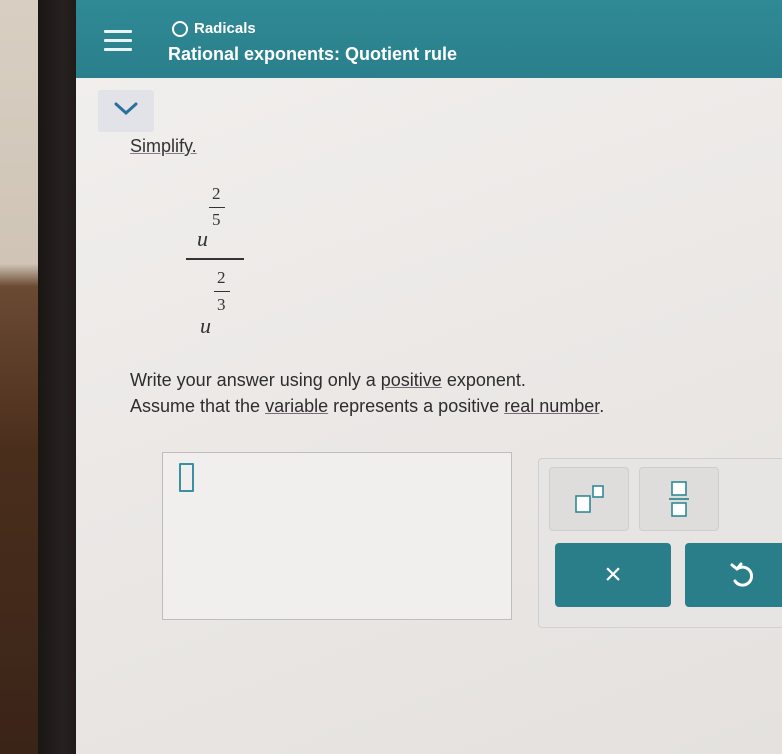  I want to click on math-toolbar: ×, so click(660, 543).